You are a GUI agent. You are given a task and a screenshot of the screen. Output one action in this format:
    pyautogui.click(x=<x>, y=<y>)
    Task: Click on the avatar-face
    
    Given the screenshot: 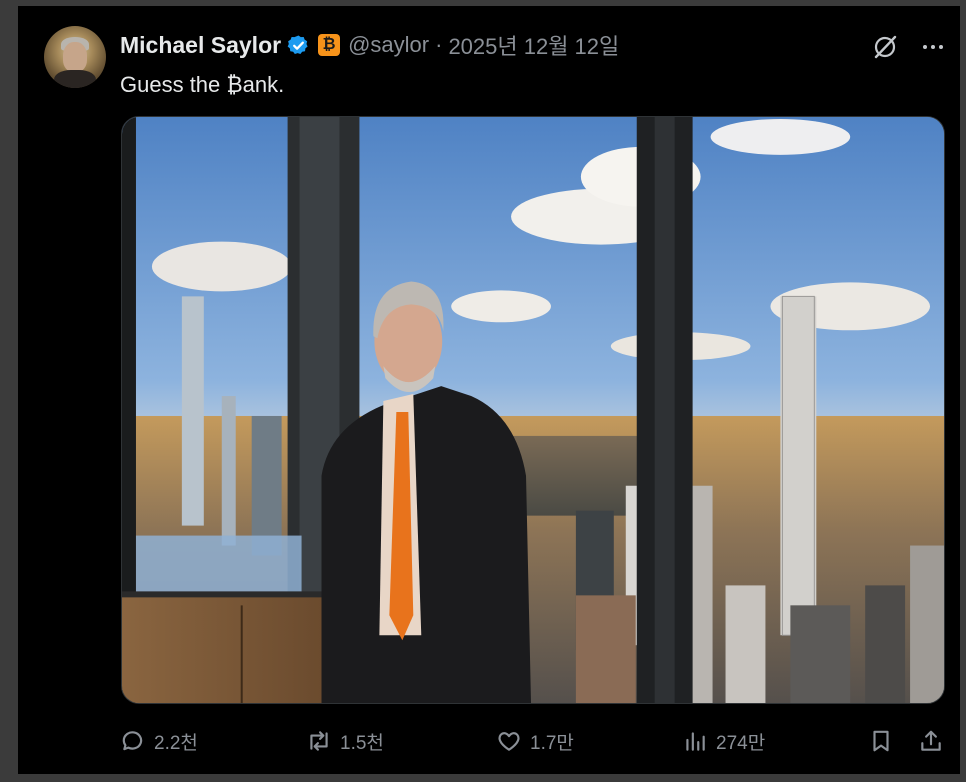 What is the action you would take?
    pyautogui.click(x=75, y=57)
    